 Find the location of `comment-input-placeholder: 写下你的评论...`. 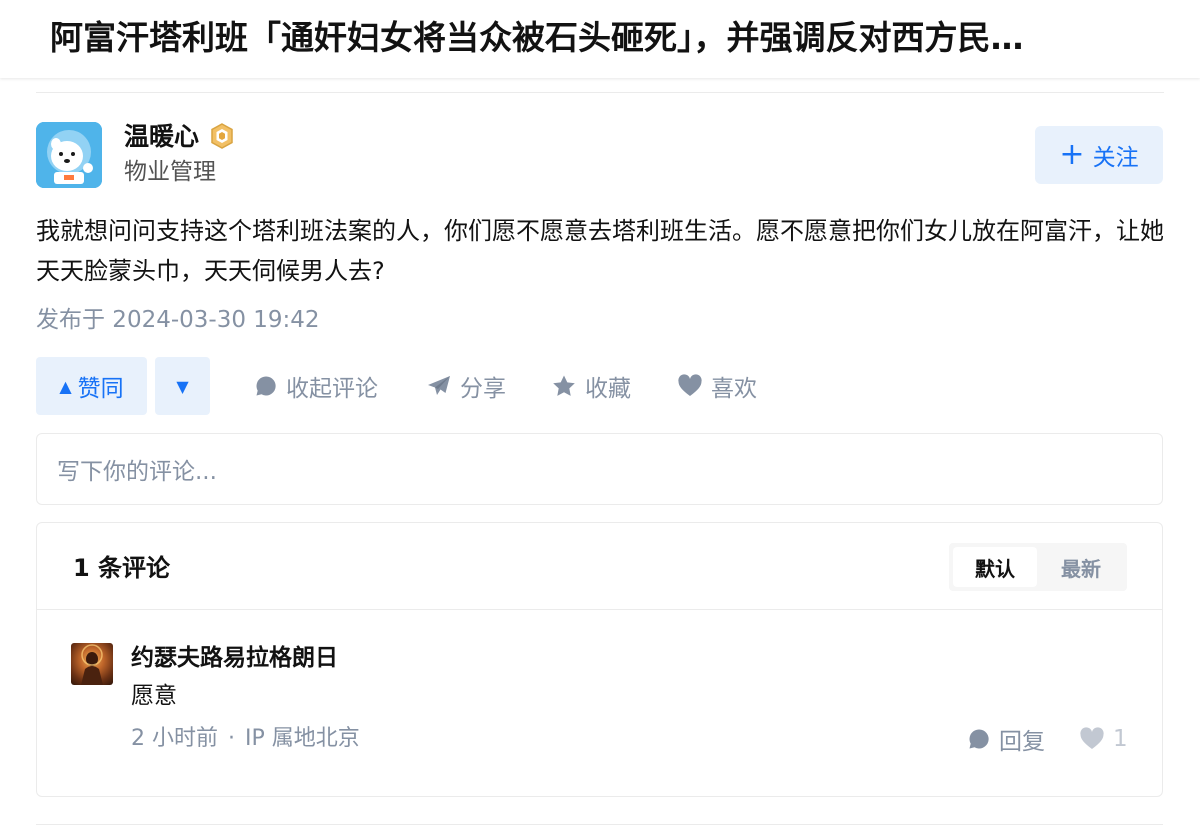

comment-input-placeholder: 写下你的评论... is located at coordinates (137, 472).